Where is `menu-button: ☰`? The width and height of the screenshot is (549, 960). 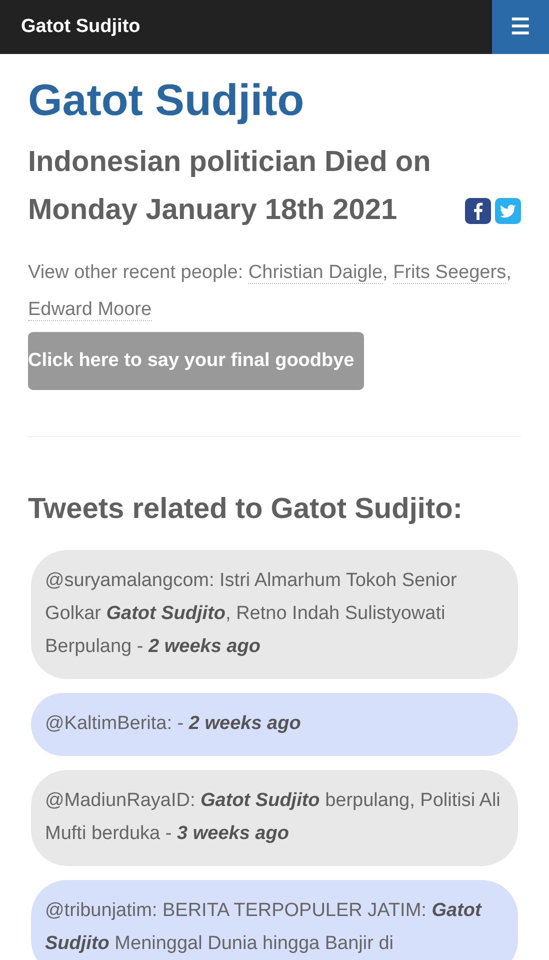 menu-button: ☰ is located at coordinates (520, 27).